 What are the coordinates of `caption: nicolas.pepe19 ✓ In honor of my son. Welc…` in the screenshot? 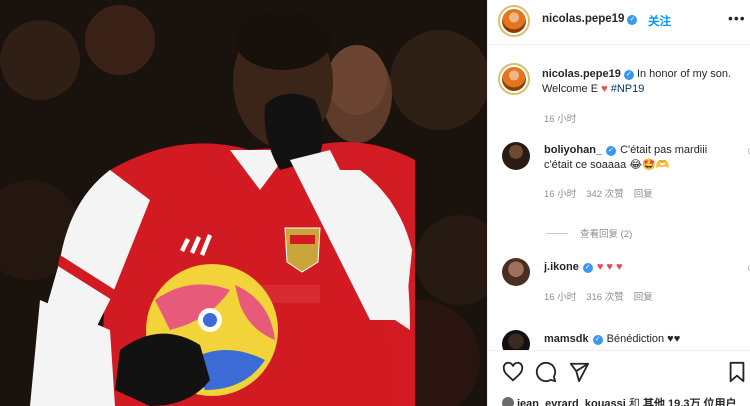 It's located at (644, 82).